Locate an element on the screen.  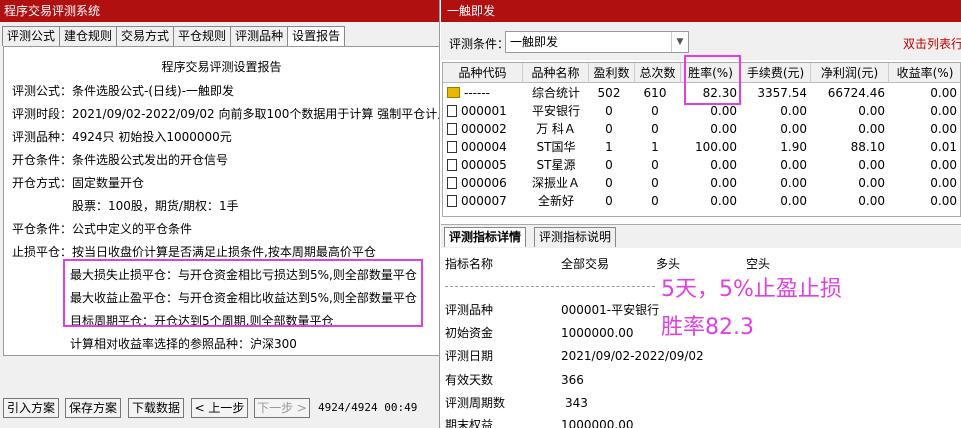
cell-profit: 88.10 is located at coordinates (867, 147).